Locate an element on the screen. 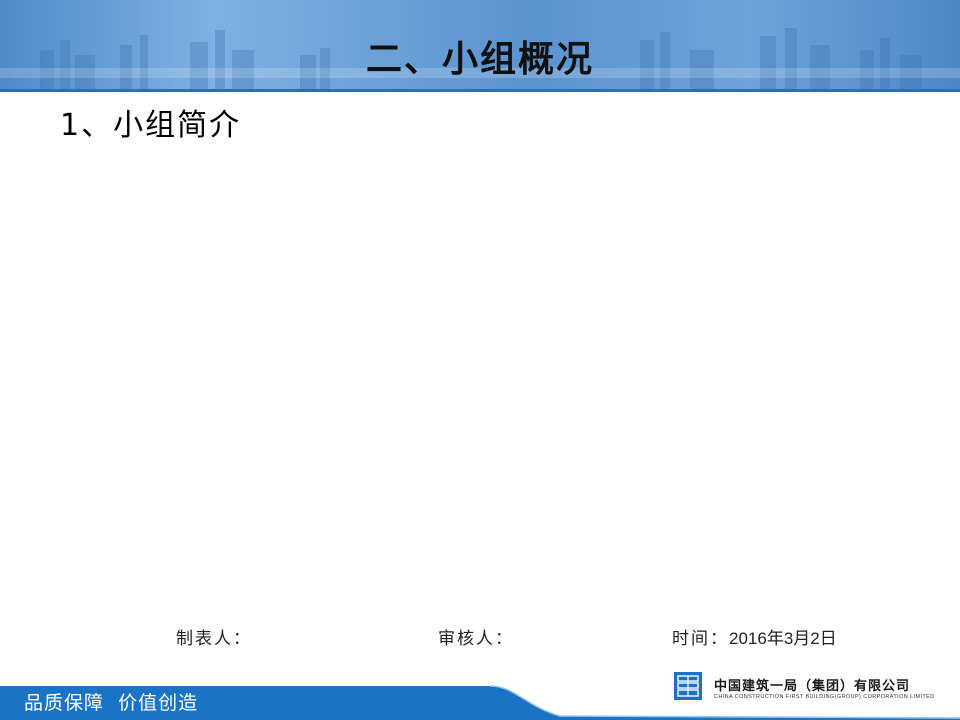 This screenshot has height=720, width=960. footer-slogan: 品质保障 价值创造 is located at coordinates (111, 703).